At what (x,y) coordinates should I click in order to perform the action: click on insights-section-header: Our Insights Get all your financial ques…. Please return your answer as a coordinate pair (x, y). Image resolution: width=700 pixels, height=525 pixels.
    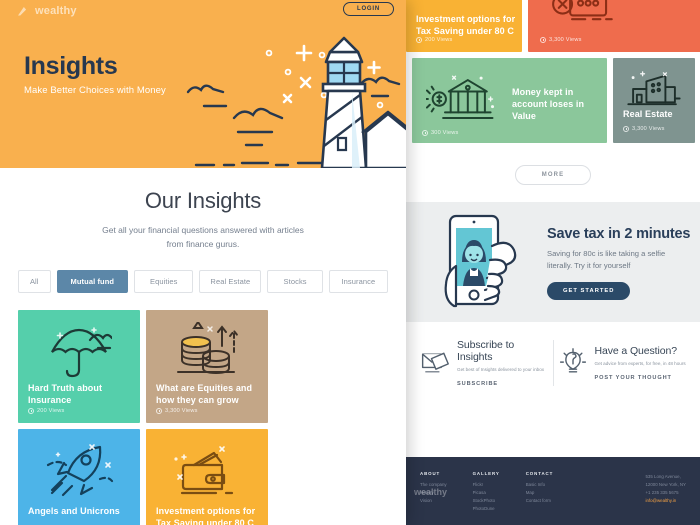
    Looking at the image, I should click on (203, 209).